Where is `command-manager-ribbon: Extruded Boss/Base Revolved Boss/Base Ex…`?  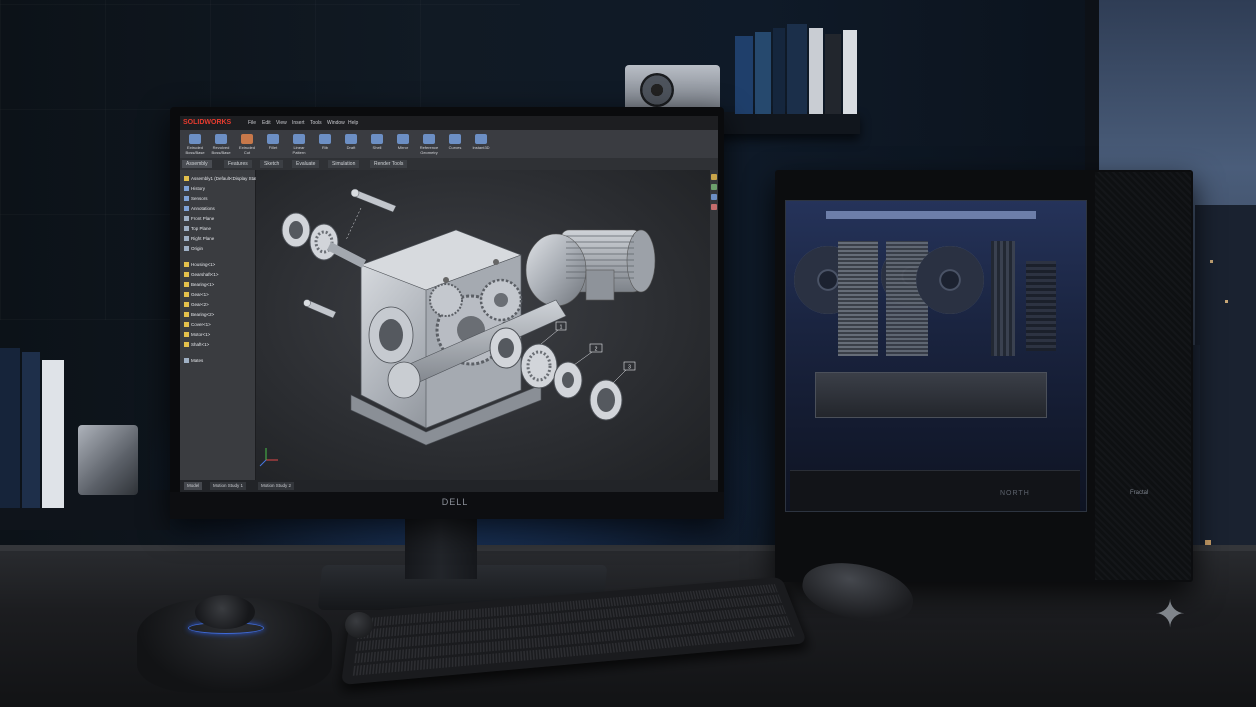 command-manager-ribbon: Extruded Boss/Base Revolved Boss/Base Ex… is located at coordinates (449, 144).